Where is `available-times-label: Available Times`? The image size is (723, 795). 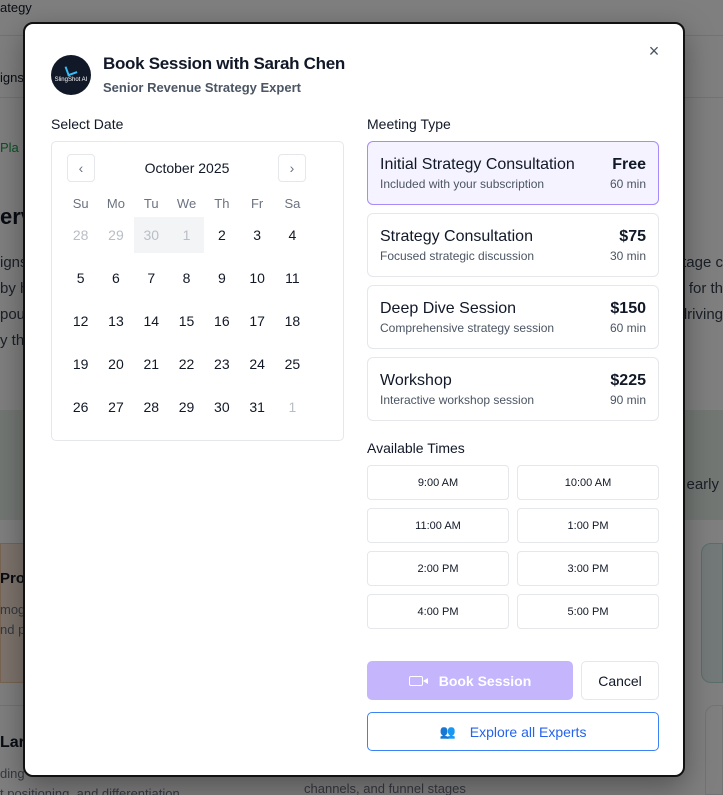
available-times-label: Available Times is located at coordinates (416, 448).